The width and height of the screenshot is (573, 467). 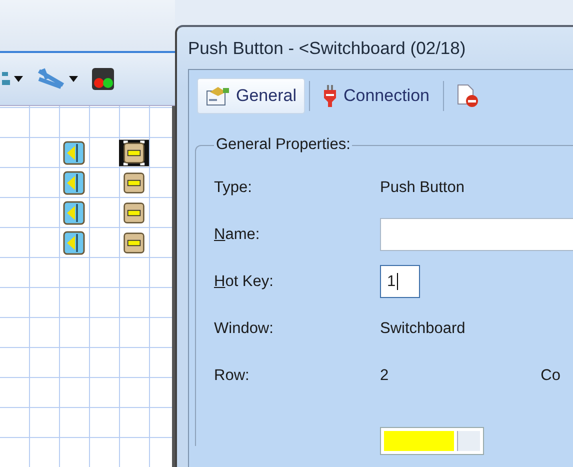 What do you see at coordinates (283, 145) in the screenshot?
I see `group-title: General Properties:` at bounding box center [283, 145].